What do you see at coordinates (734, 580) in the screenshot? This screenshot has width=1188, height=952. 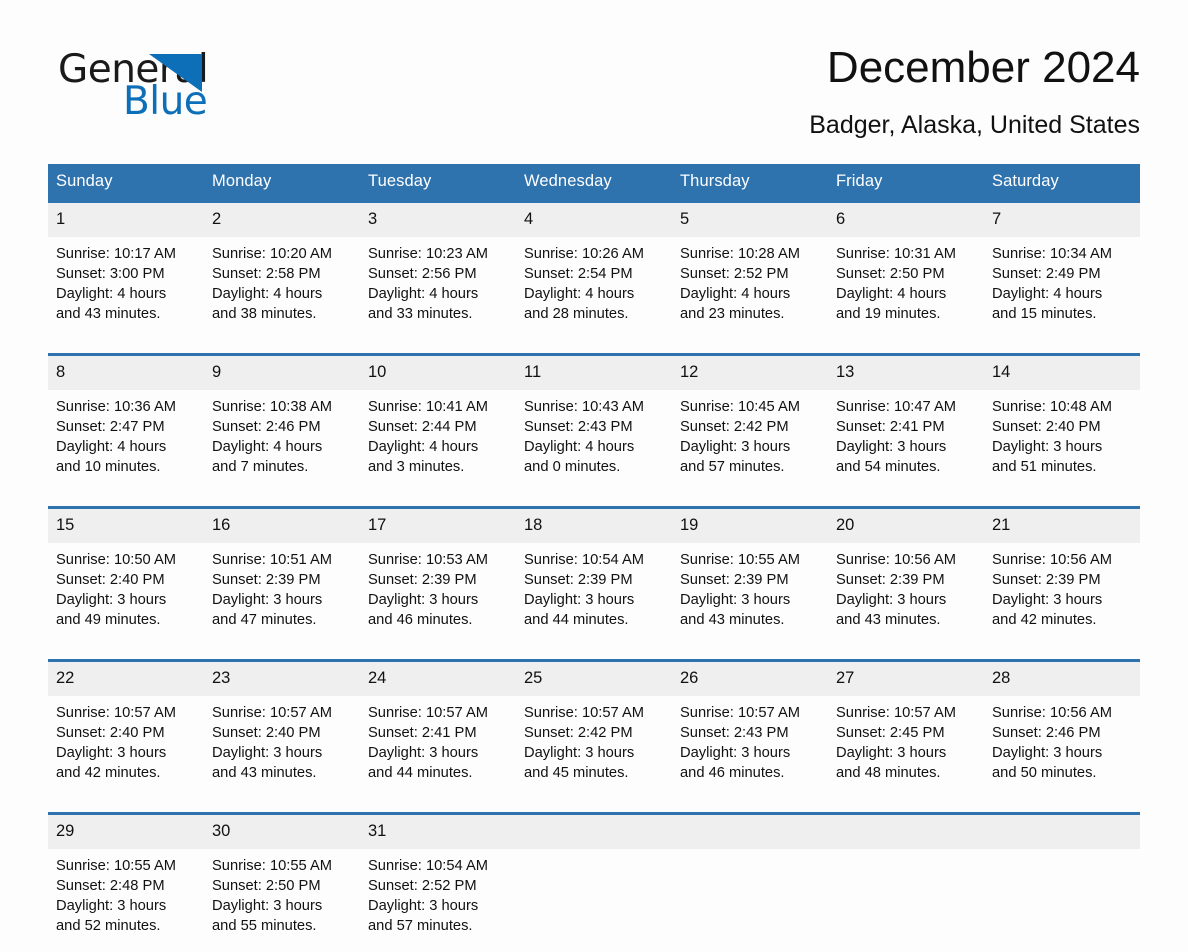 I see `sunset-text: Sunset: 2:39 PM` at bounding box center [734, 580].